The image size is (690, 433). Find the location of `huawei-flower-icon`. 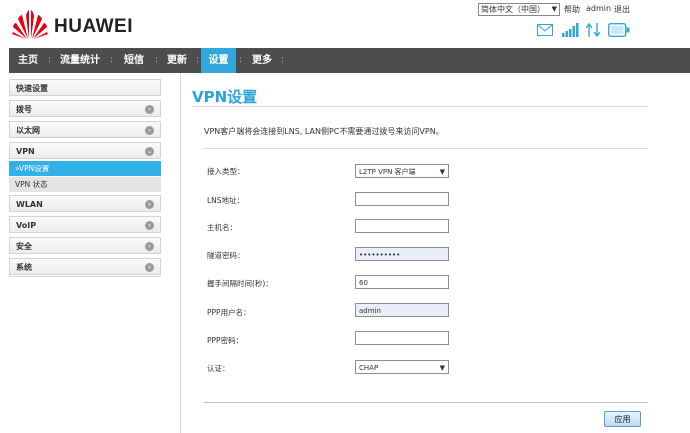

huawei-flower-icon is located at coordinates (30, 24).